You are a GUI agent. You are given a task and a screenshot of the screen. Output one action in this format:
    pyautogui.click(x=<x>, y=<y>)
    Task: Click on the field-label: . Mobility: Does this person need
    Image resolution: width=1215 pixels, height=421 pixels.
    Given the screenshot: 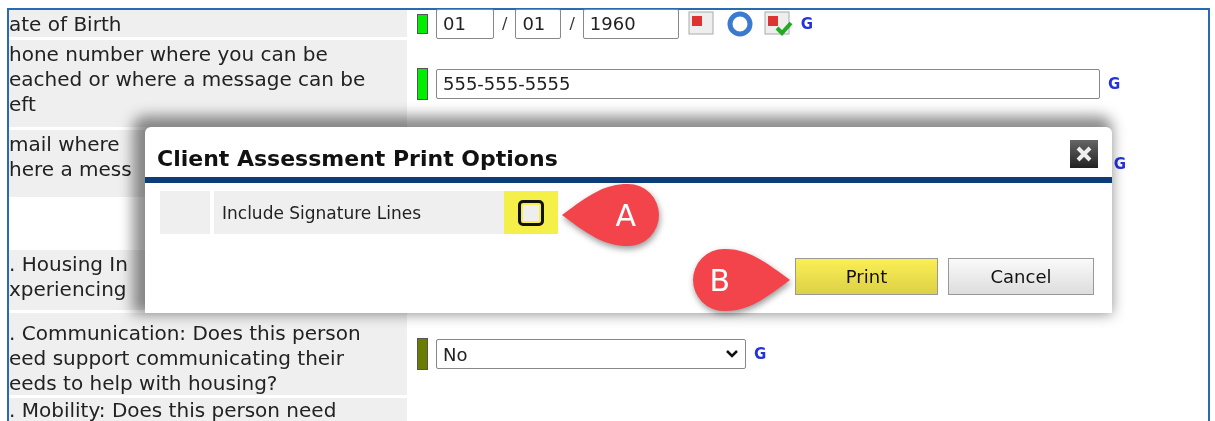 What is the action you would take?
    pyautogui.click(x=208, y=409)
    